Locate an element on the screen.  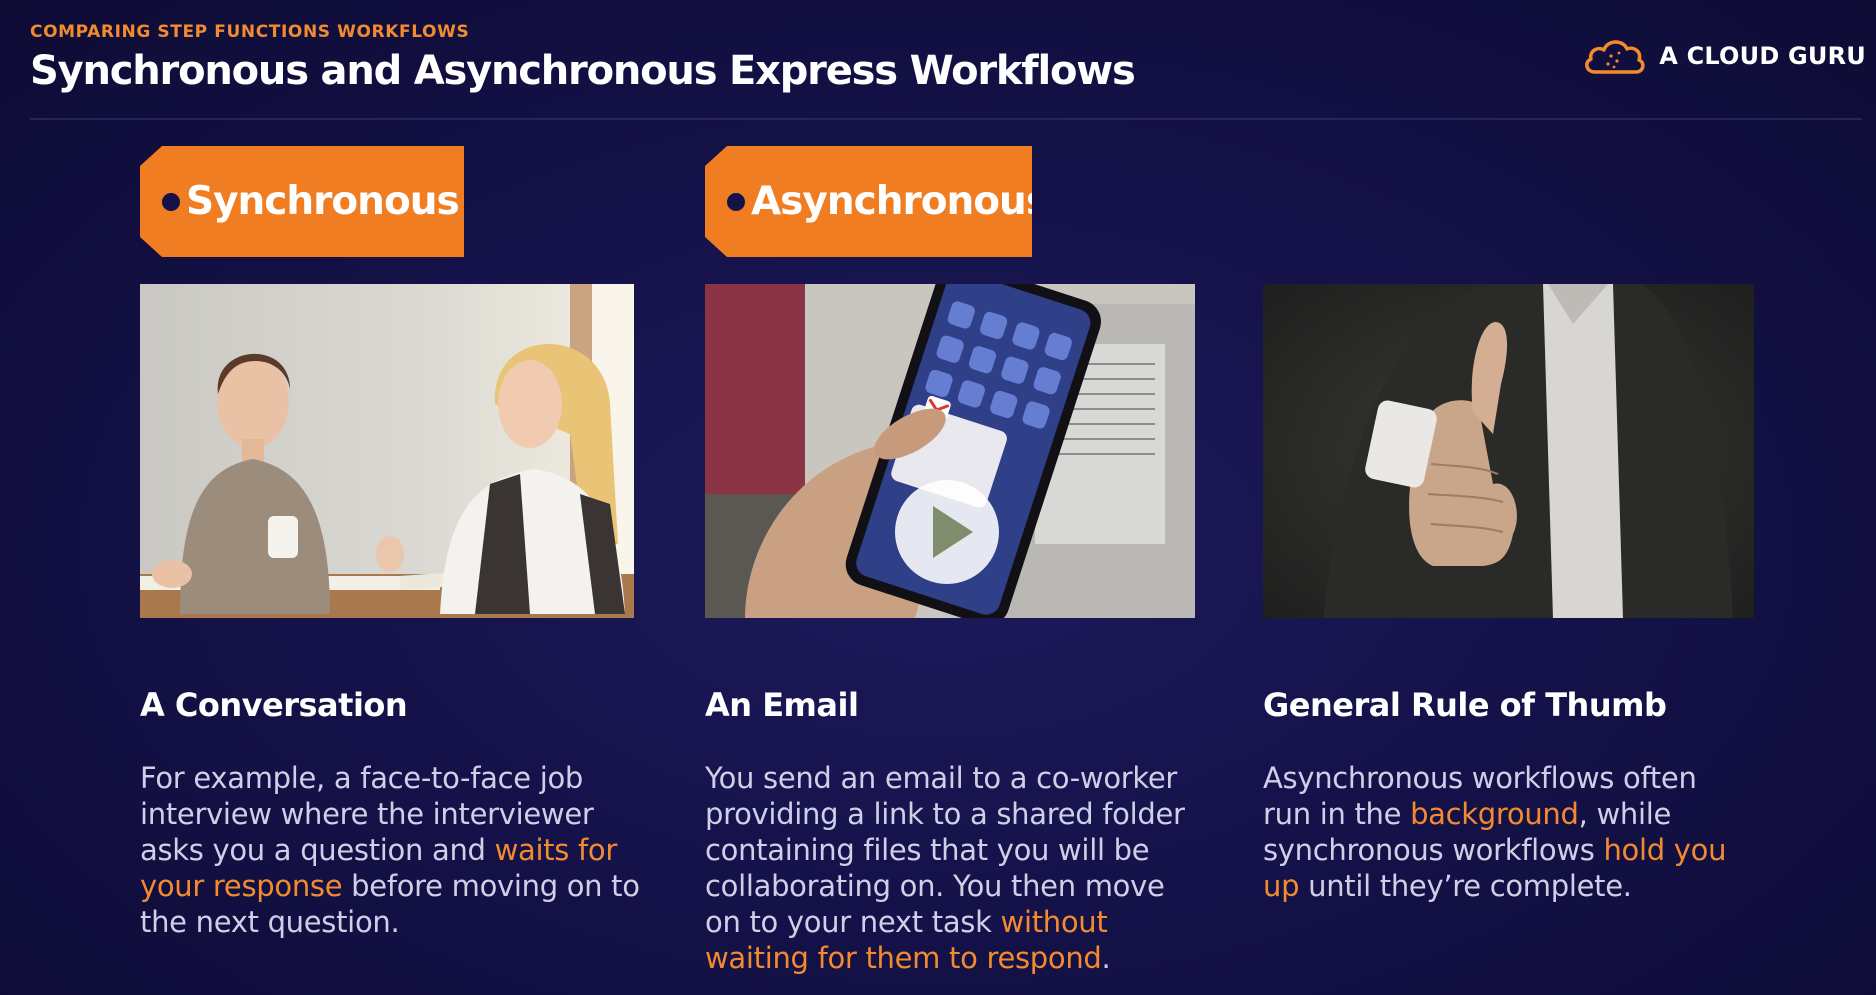
tag-asynchronous: Asynchronous is located at coordinates (868, 201).